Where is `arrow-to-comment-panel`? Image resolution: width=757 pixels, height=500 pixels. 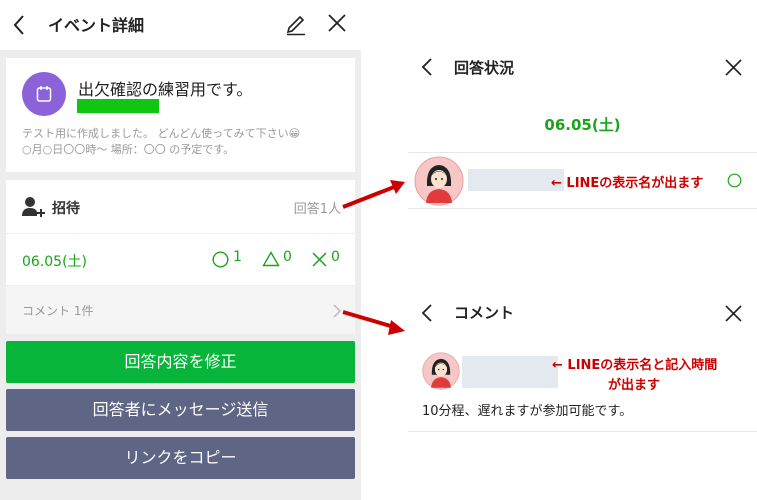
arrow-to-comment-panel is located at coordinates (373, 322).